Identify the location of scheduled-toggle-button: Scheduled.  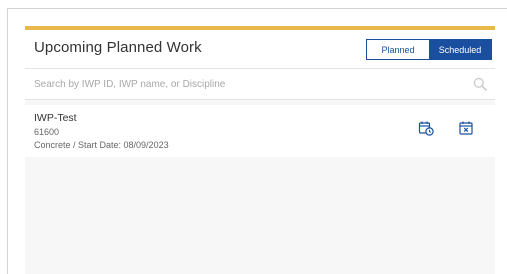
(460, 49).